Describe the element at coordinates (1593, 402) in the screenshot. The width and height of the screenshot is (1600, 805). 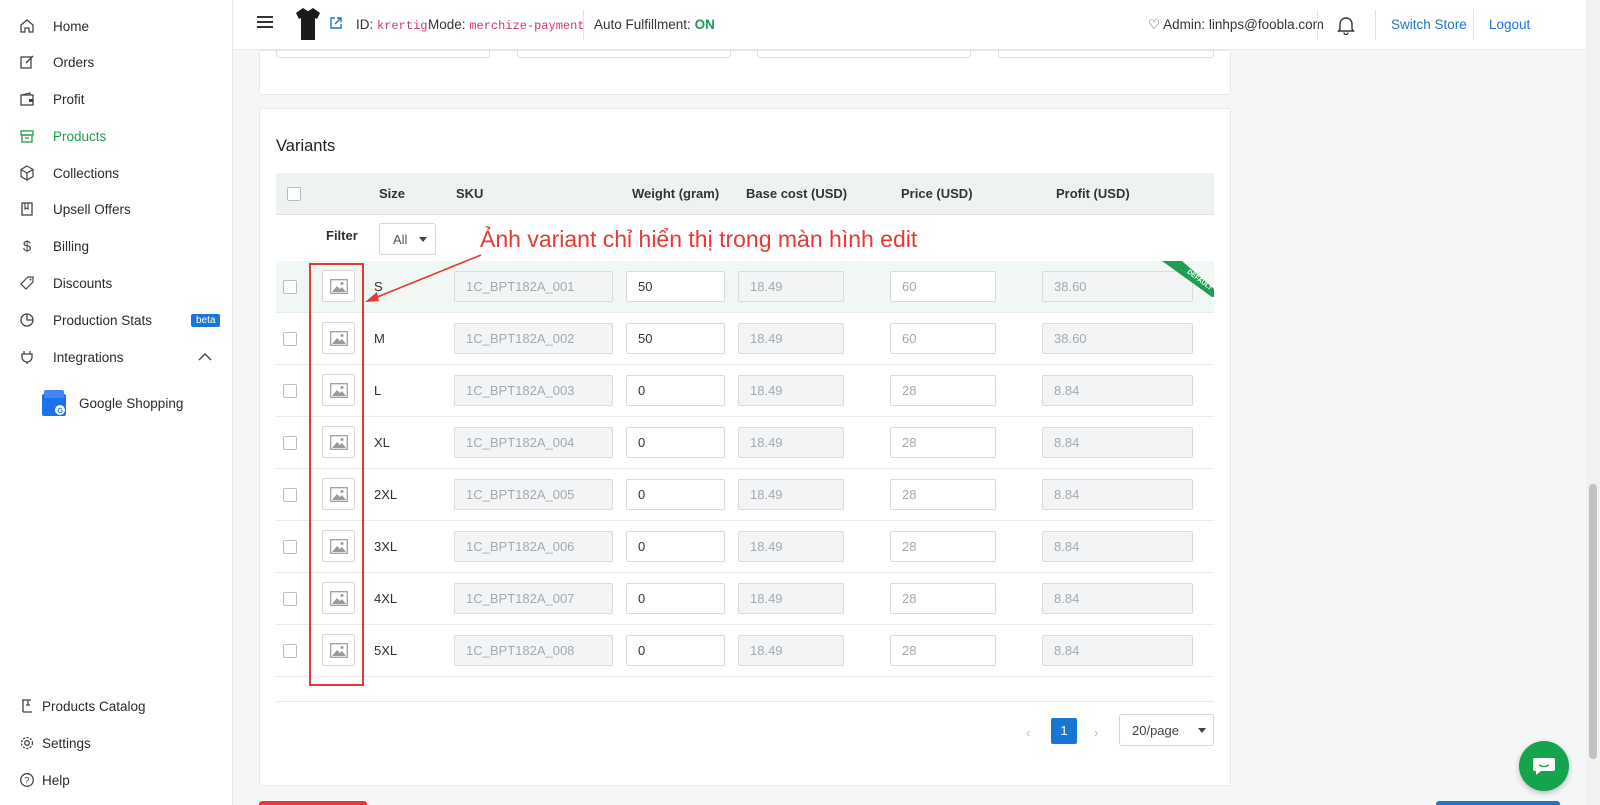
I see `page-scrollbar` at that location.